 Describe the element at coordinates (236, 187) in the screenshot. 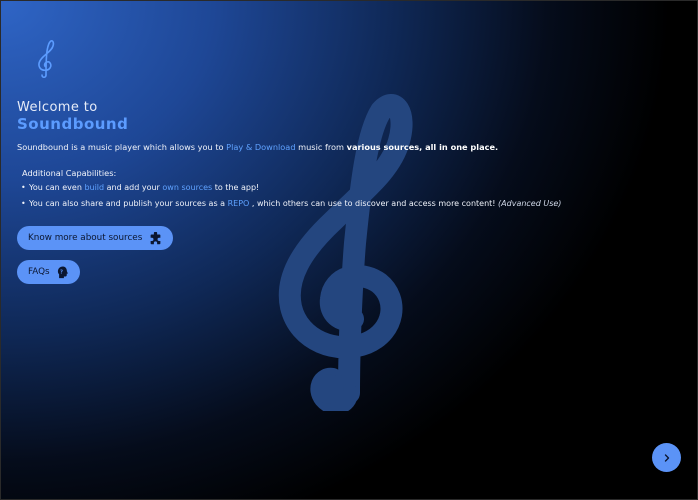

I see `capability-text: to the app!` at that location.